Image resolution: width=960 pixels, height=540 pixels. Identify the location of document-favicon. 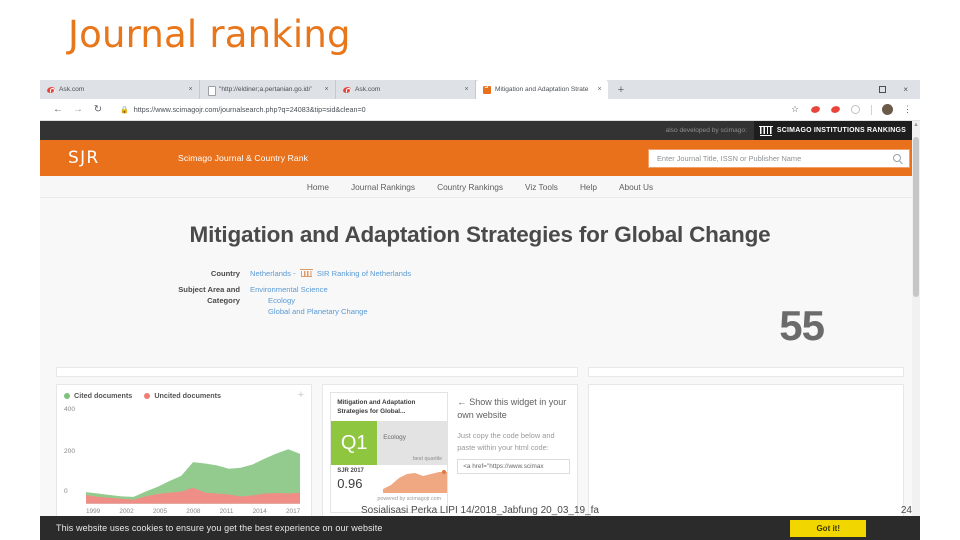
(211, 90).